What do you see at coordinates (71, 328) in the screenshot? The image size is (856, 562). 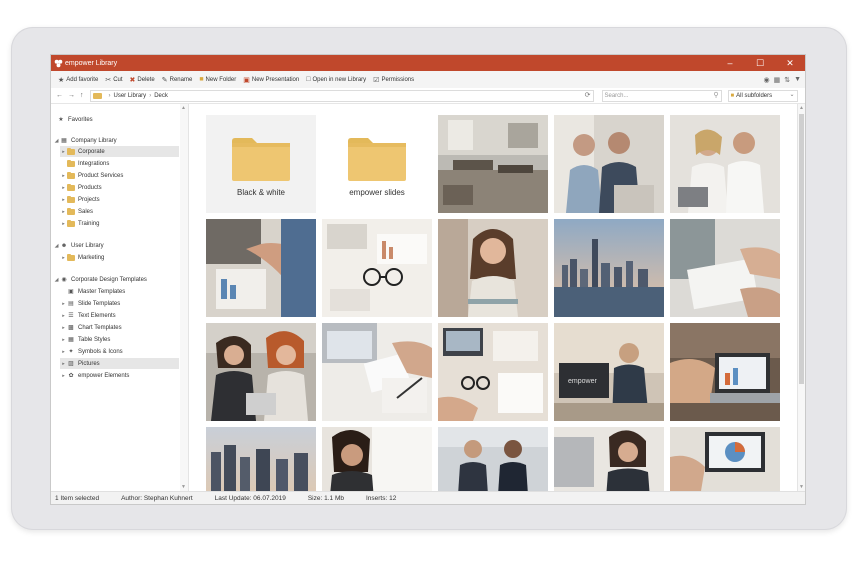 I see `bar-chart-icon: ▩` at bounding box center [71, 328].